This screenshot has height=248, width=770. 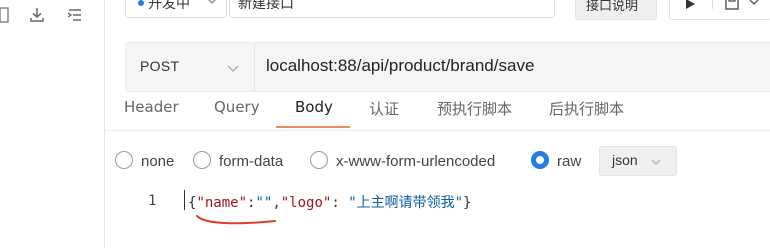 I want to click on text-cursor, so click(x=184, y=200).